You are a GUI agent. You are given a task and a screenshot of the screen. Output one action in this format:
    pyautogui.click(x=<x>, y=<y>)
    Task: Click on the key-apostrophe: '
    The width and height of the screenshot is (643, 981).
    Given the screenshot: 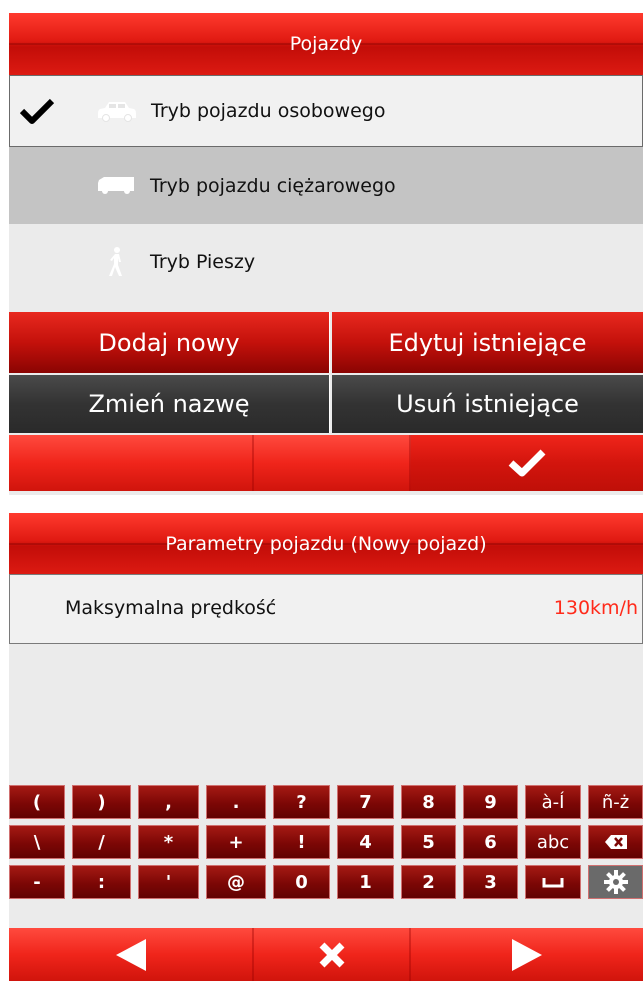 What is the action you would take?
    pyautogui.click(x=168, y=882)
    